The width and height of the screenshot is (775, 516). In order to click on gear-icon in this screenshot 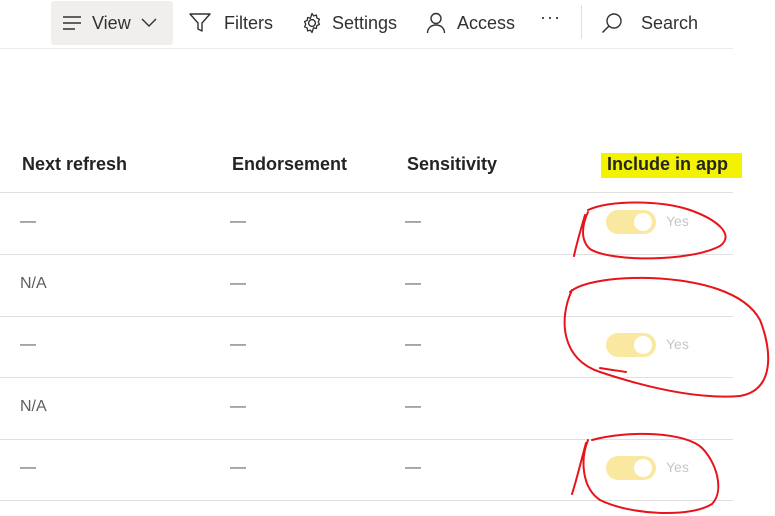, I will do `click(312, 23)`.